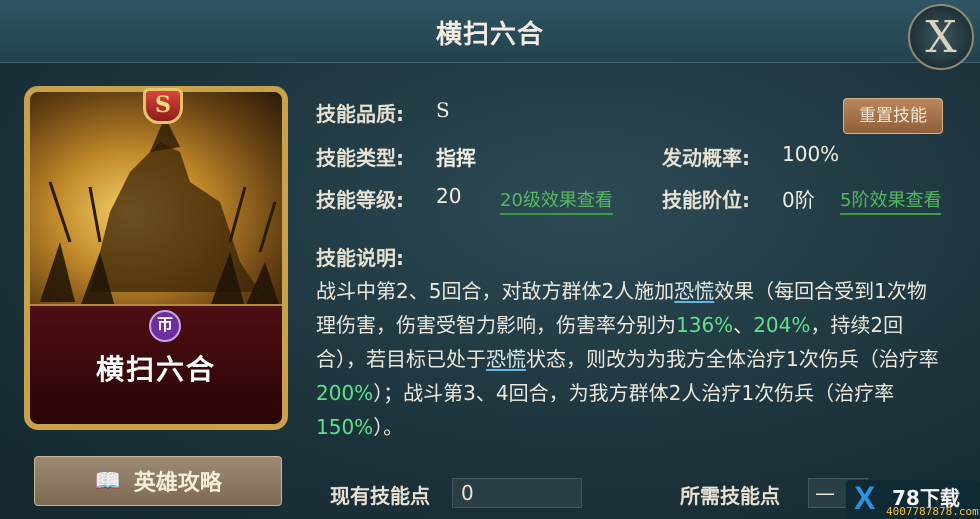  I want to click on hero-guide-button: 📖 英雄攻略, so click(158, 481).